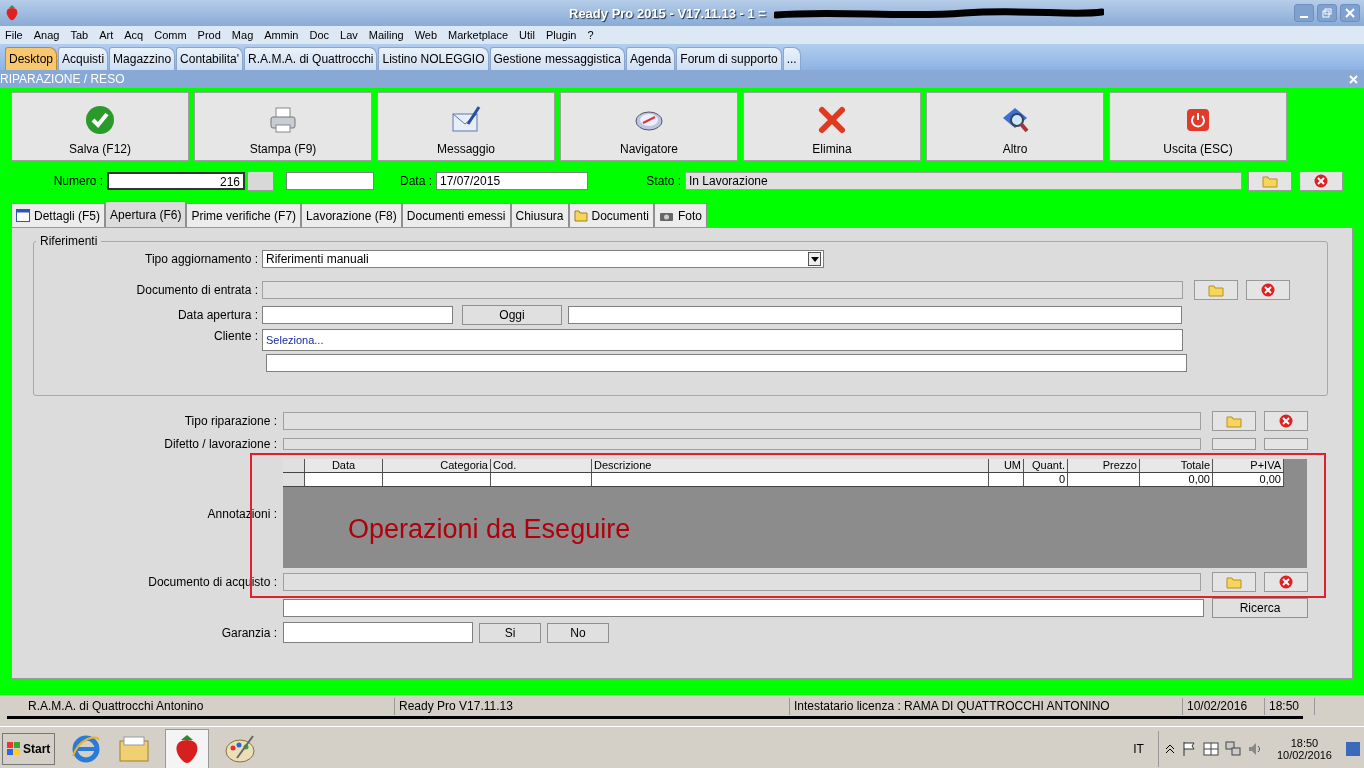  What do you see at coordinates (1104, 465) in the screenshot?
I see `column-header: Prezzo` at bounding box center [1104, 465].